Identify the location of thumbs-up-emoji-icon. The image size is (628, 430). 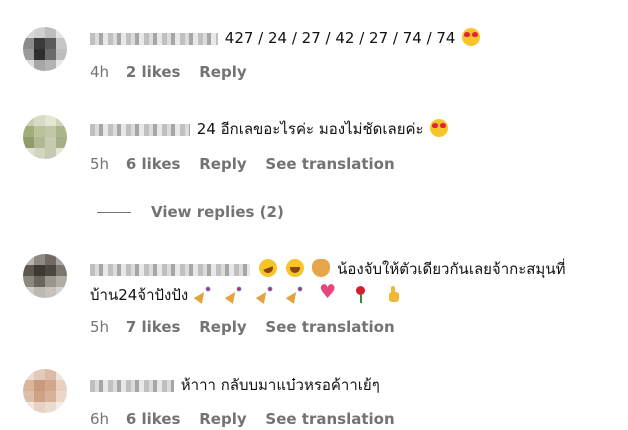
(393, 294).